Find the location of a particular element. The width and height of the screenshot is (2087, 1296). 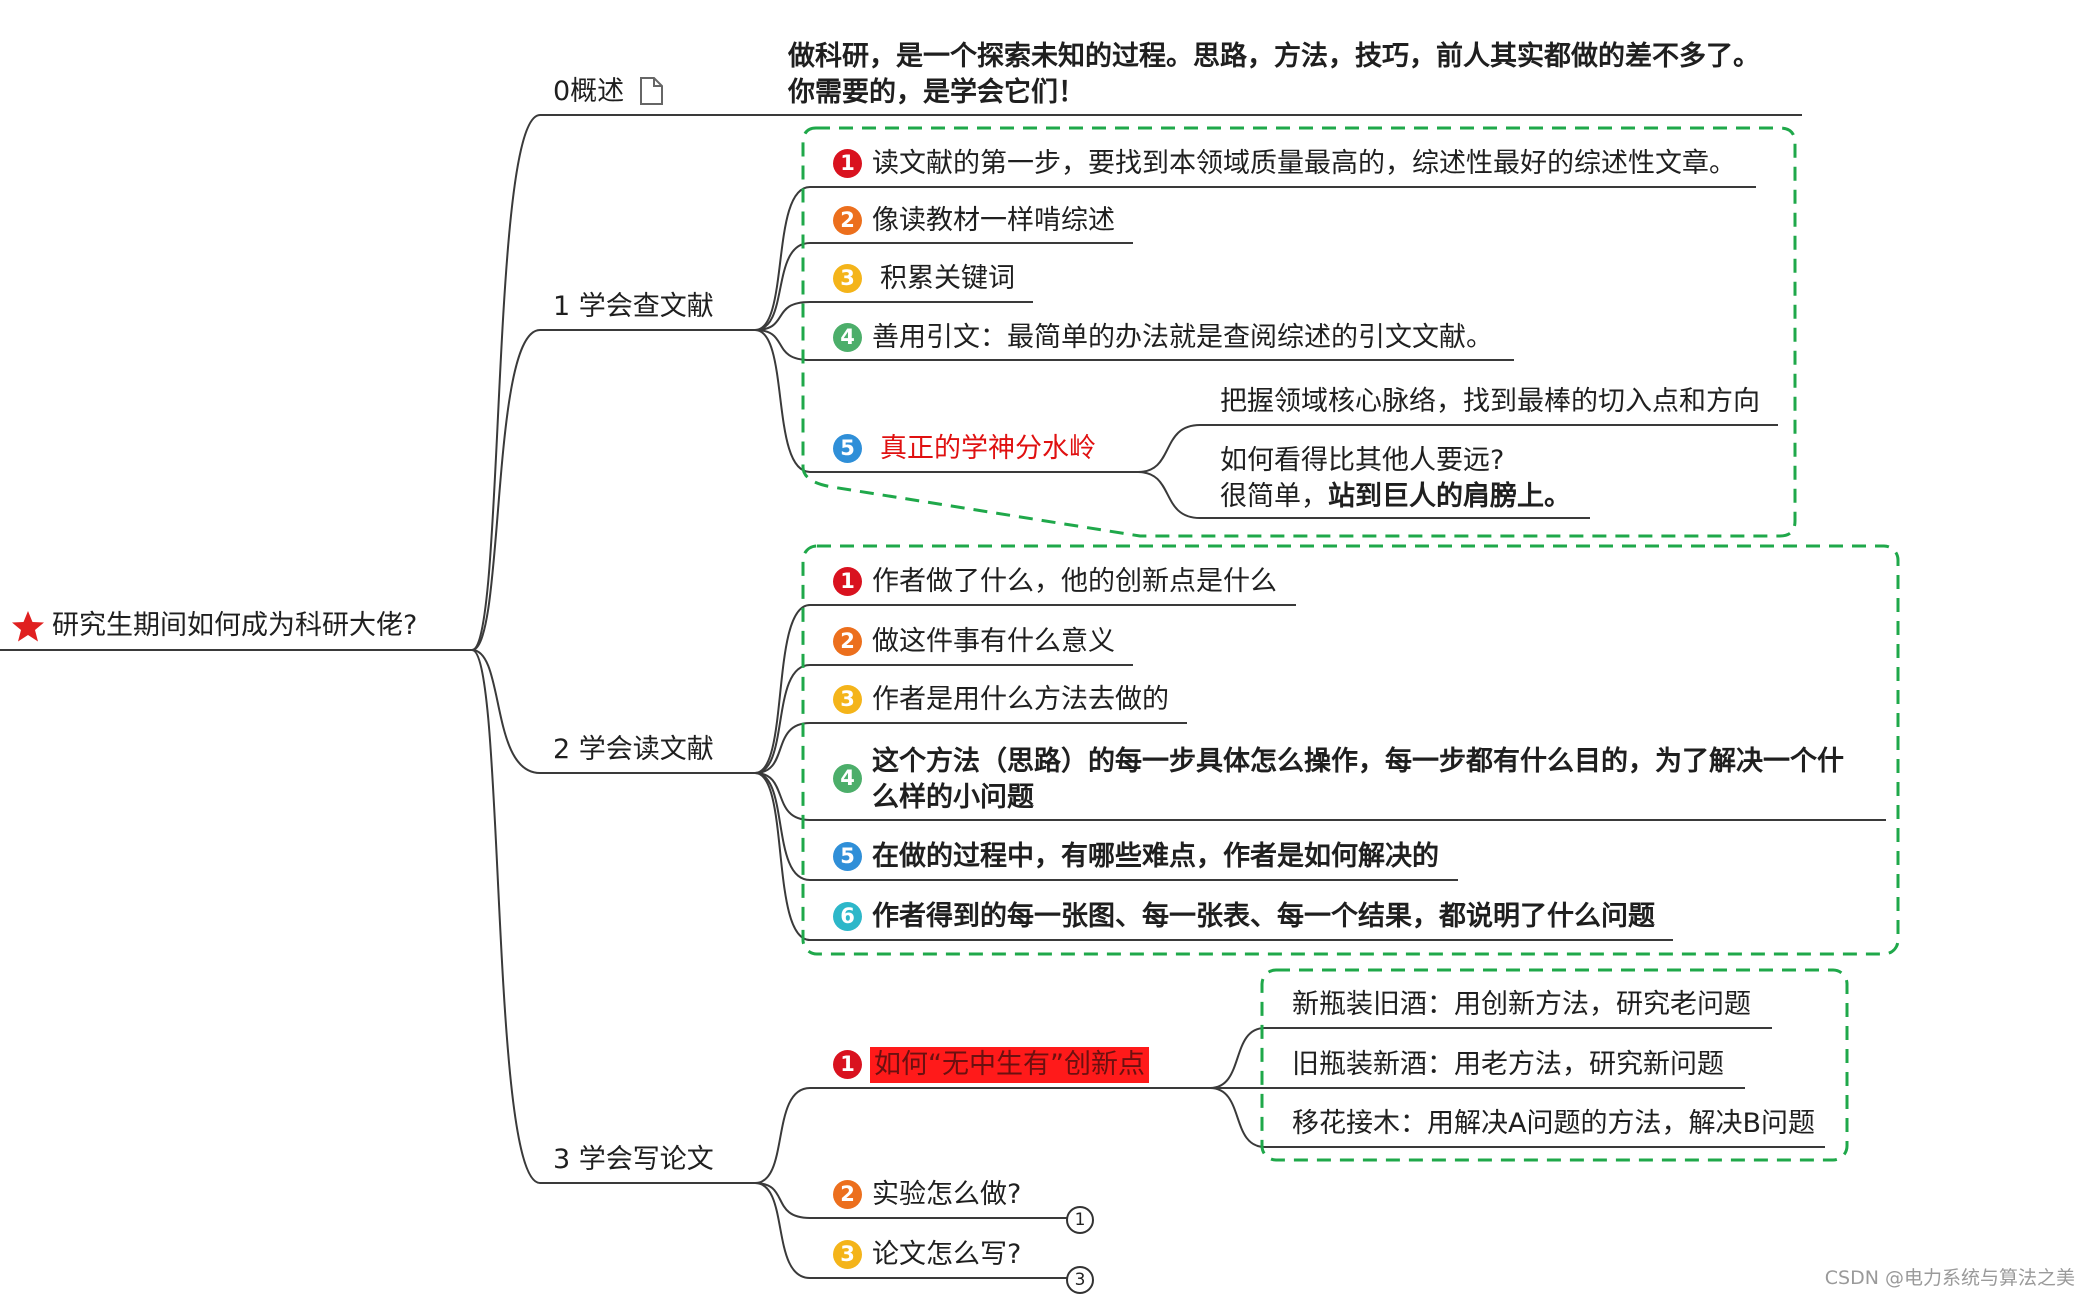

branch1-item-4: 善用引文：最简单的办法就是查阅综述的引文文献。 is located at coordinates (1182, 338).